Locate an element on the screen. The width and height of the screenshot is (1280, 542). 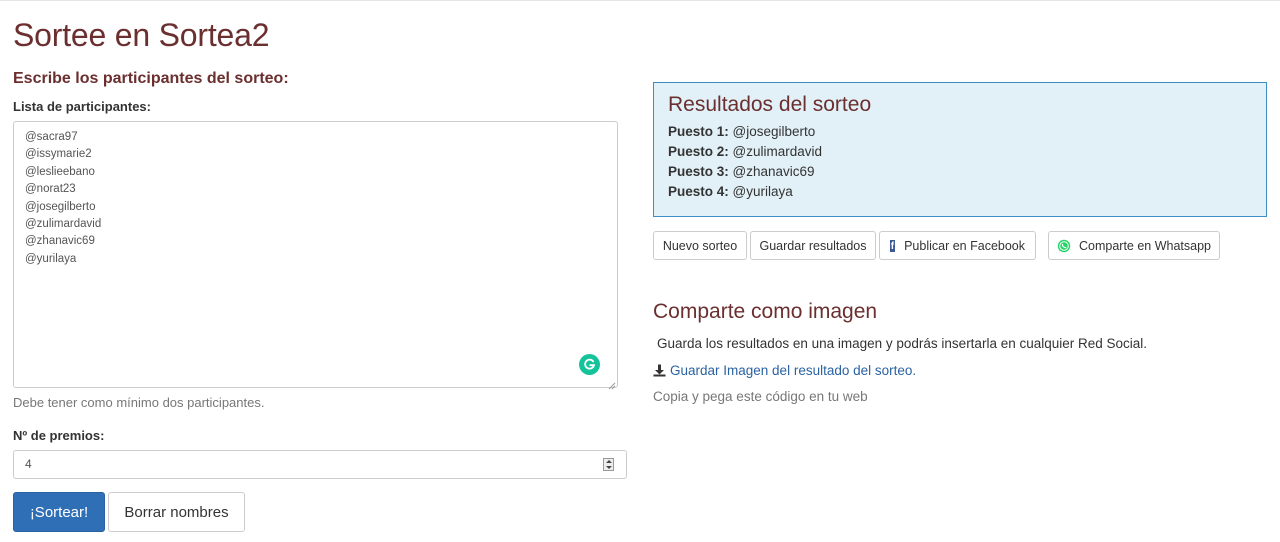
facebook-share-button: f Publicar en Facebook is located at coordinates (957, 245).